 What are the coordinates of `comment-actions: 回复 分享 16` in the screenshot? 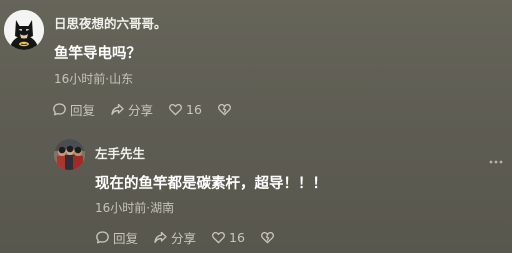 It's located at (149, 109).